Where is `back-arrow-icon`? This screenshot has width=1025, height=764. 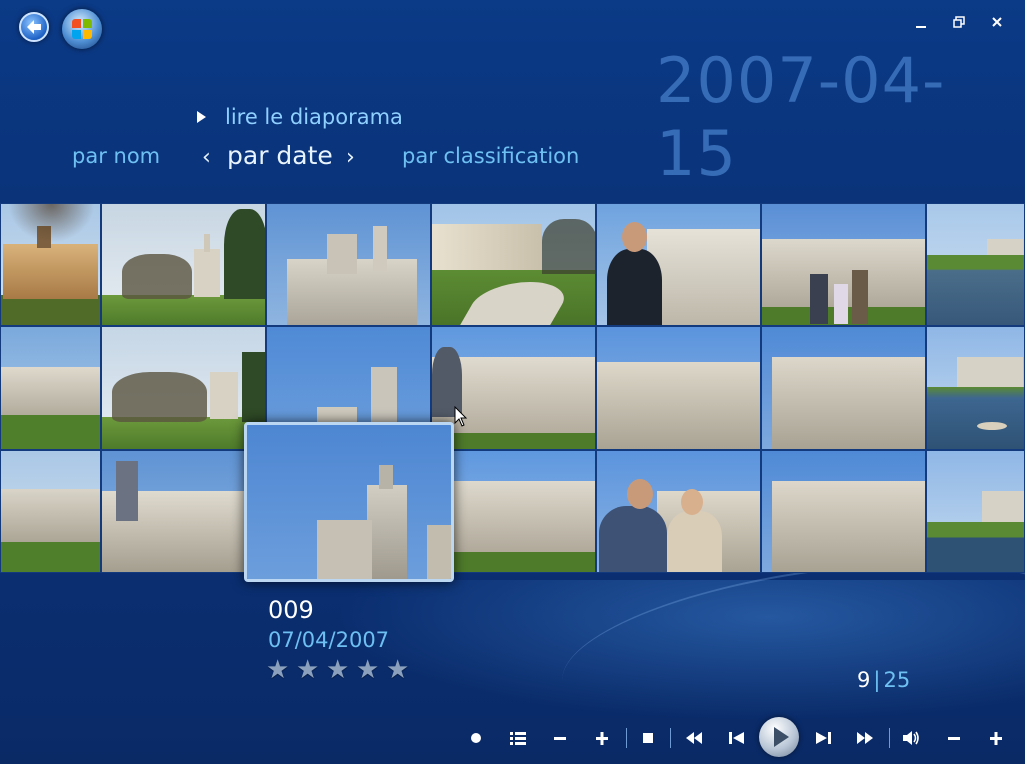 back-arrow-icon is located at coordinates (34, 27).